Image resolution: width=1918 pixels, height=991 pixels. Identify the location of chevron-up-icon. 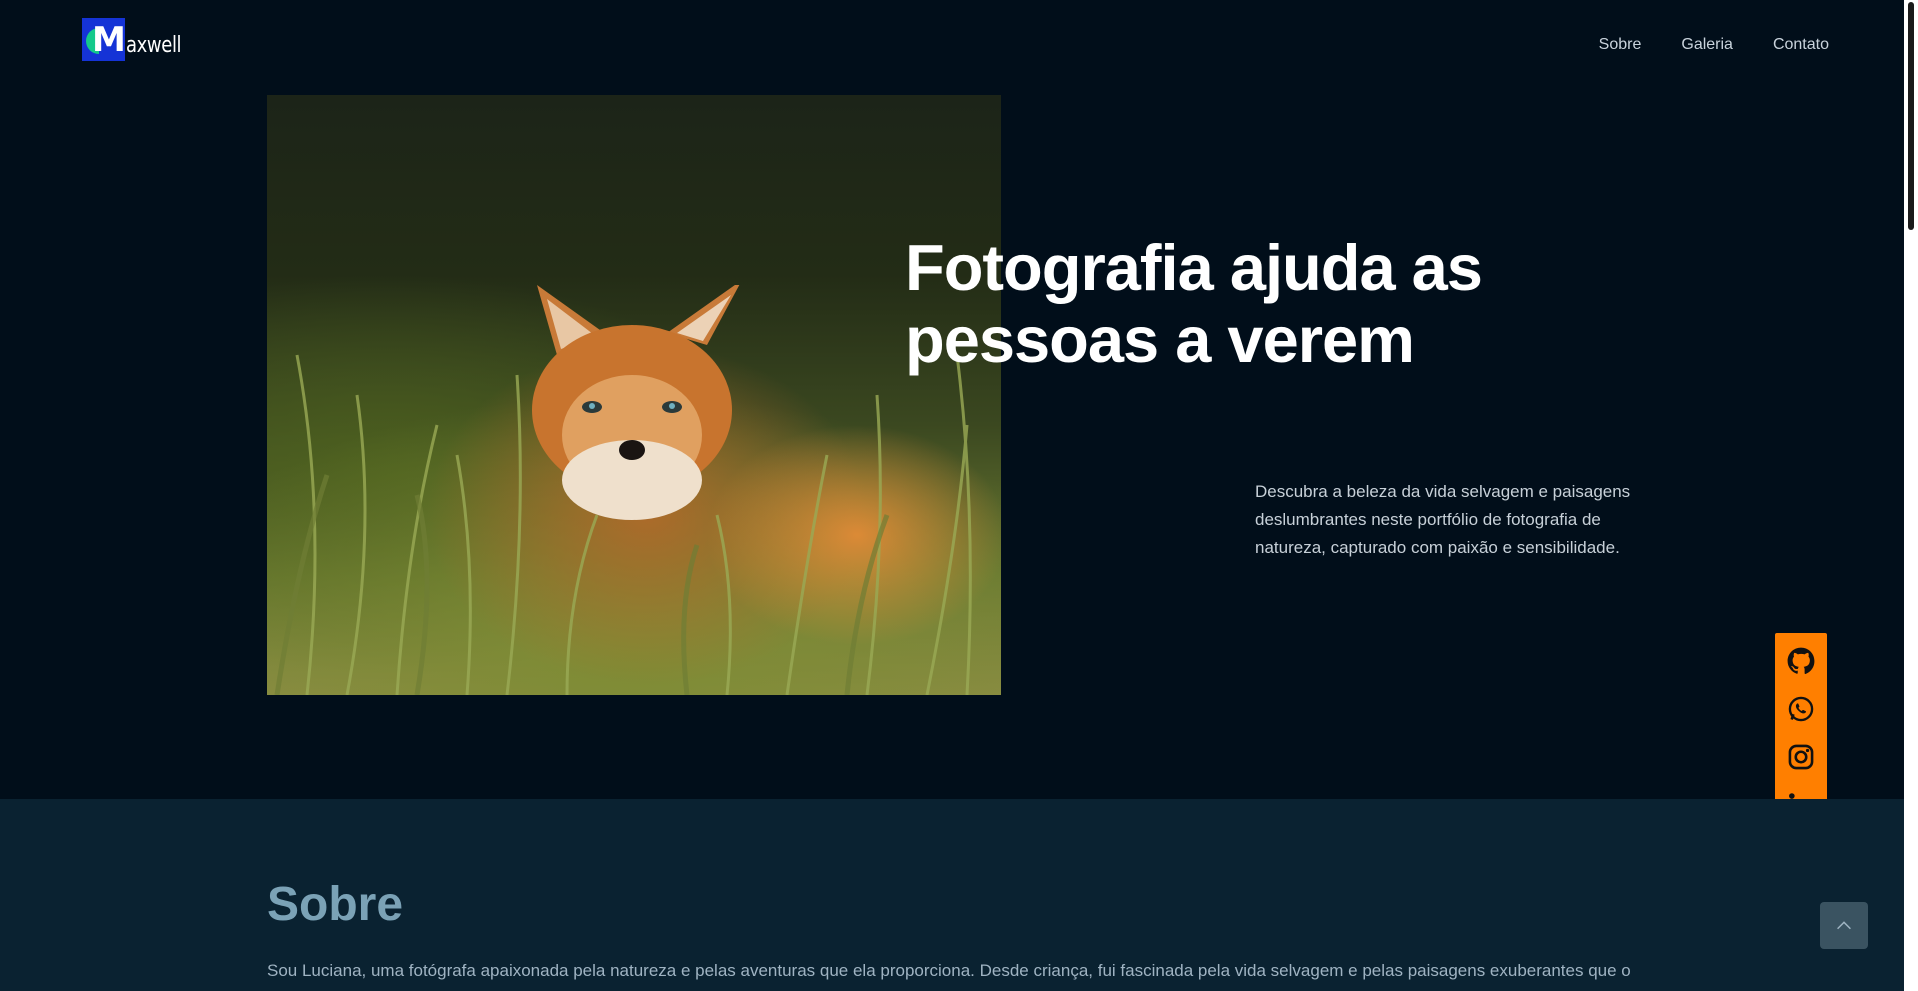
(1844, 924).